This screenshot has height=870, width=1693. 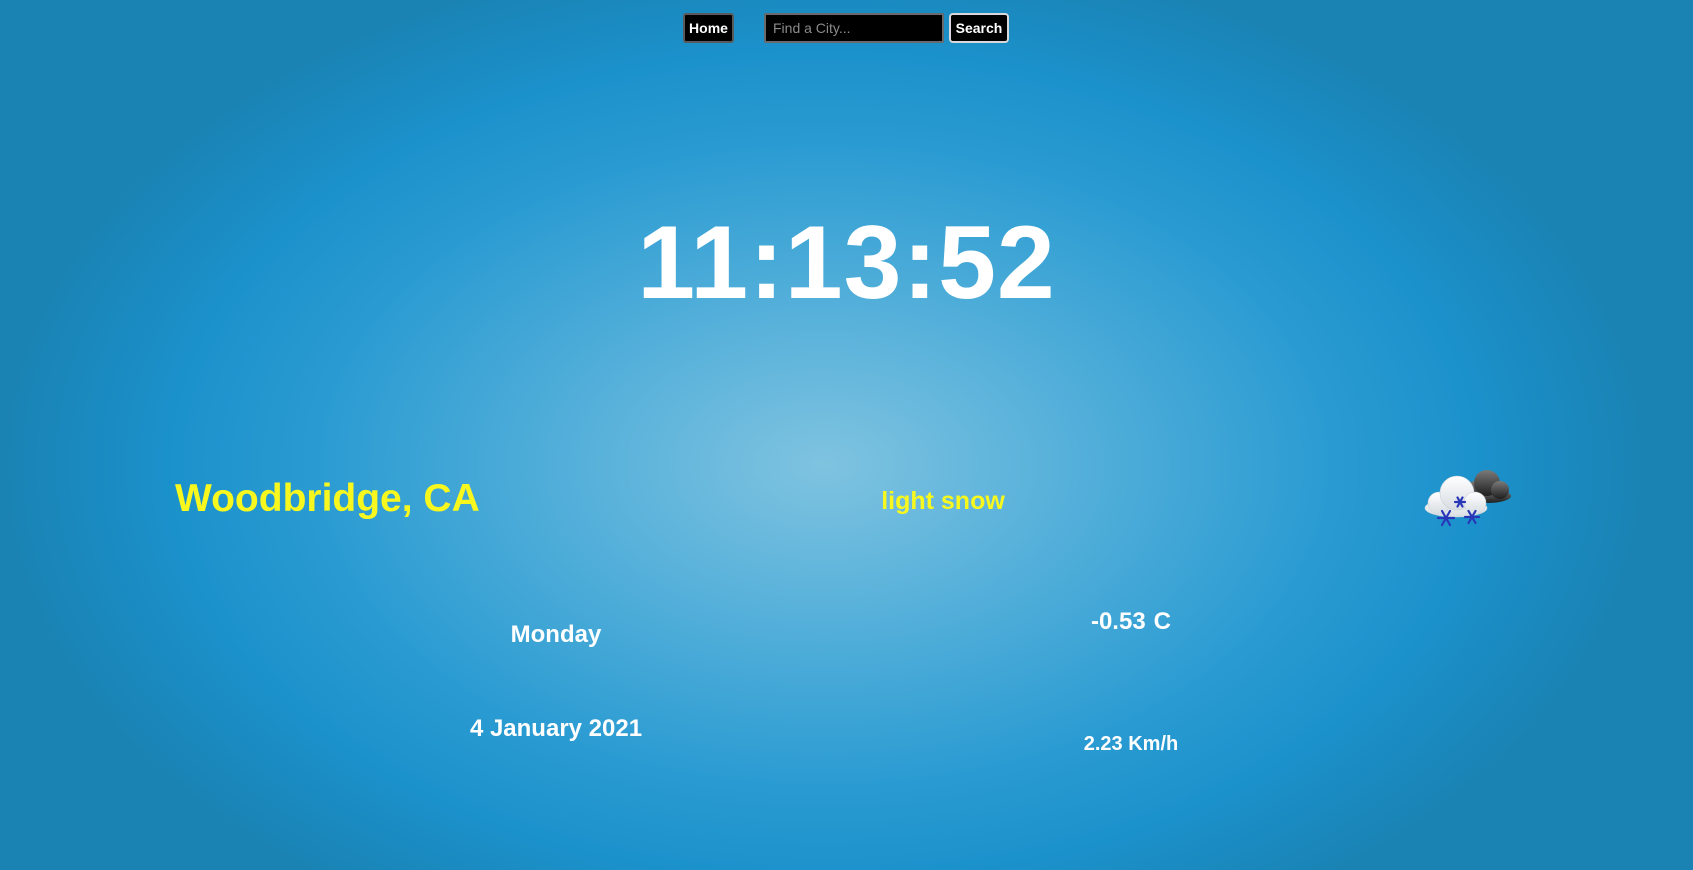 I want to click on temperature-readout: -0.53 C, so click(x=1131, y=622).